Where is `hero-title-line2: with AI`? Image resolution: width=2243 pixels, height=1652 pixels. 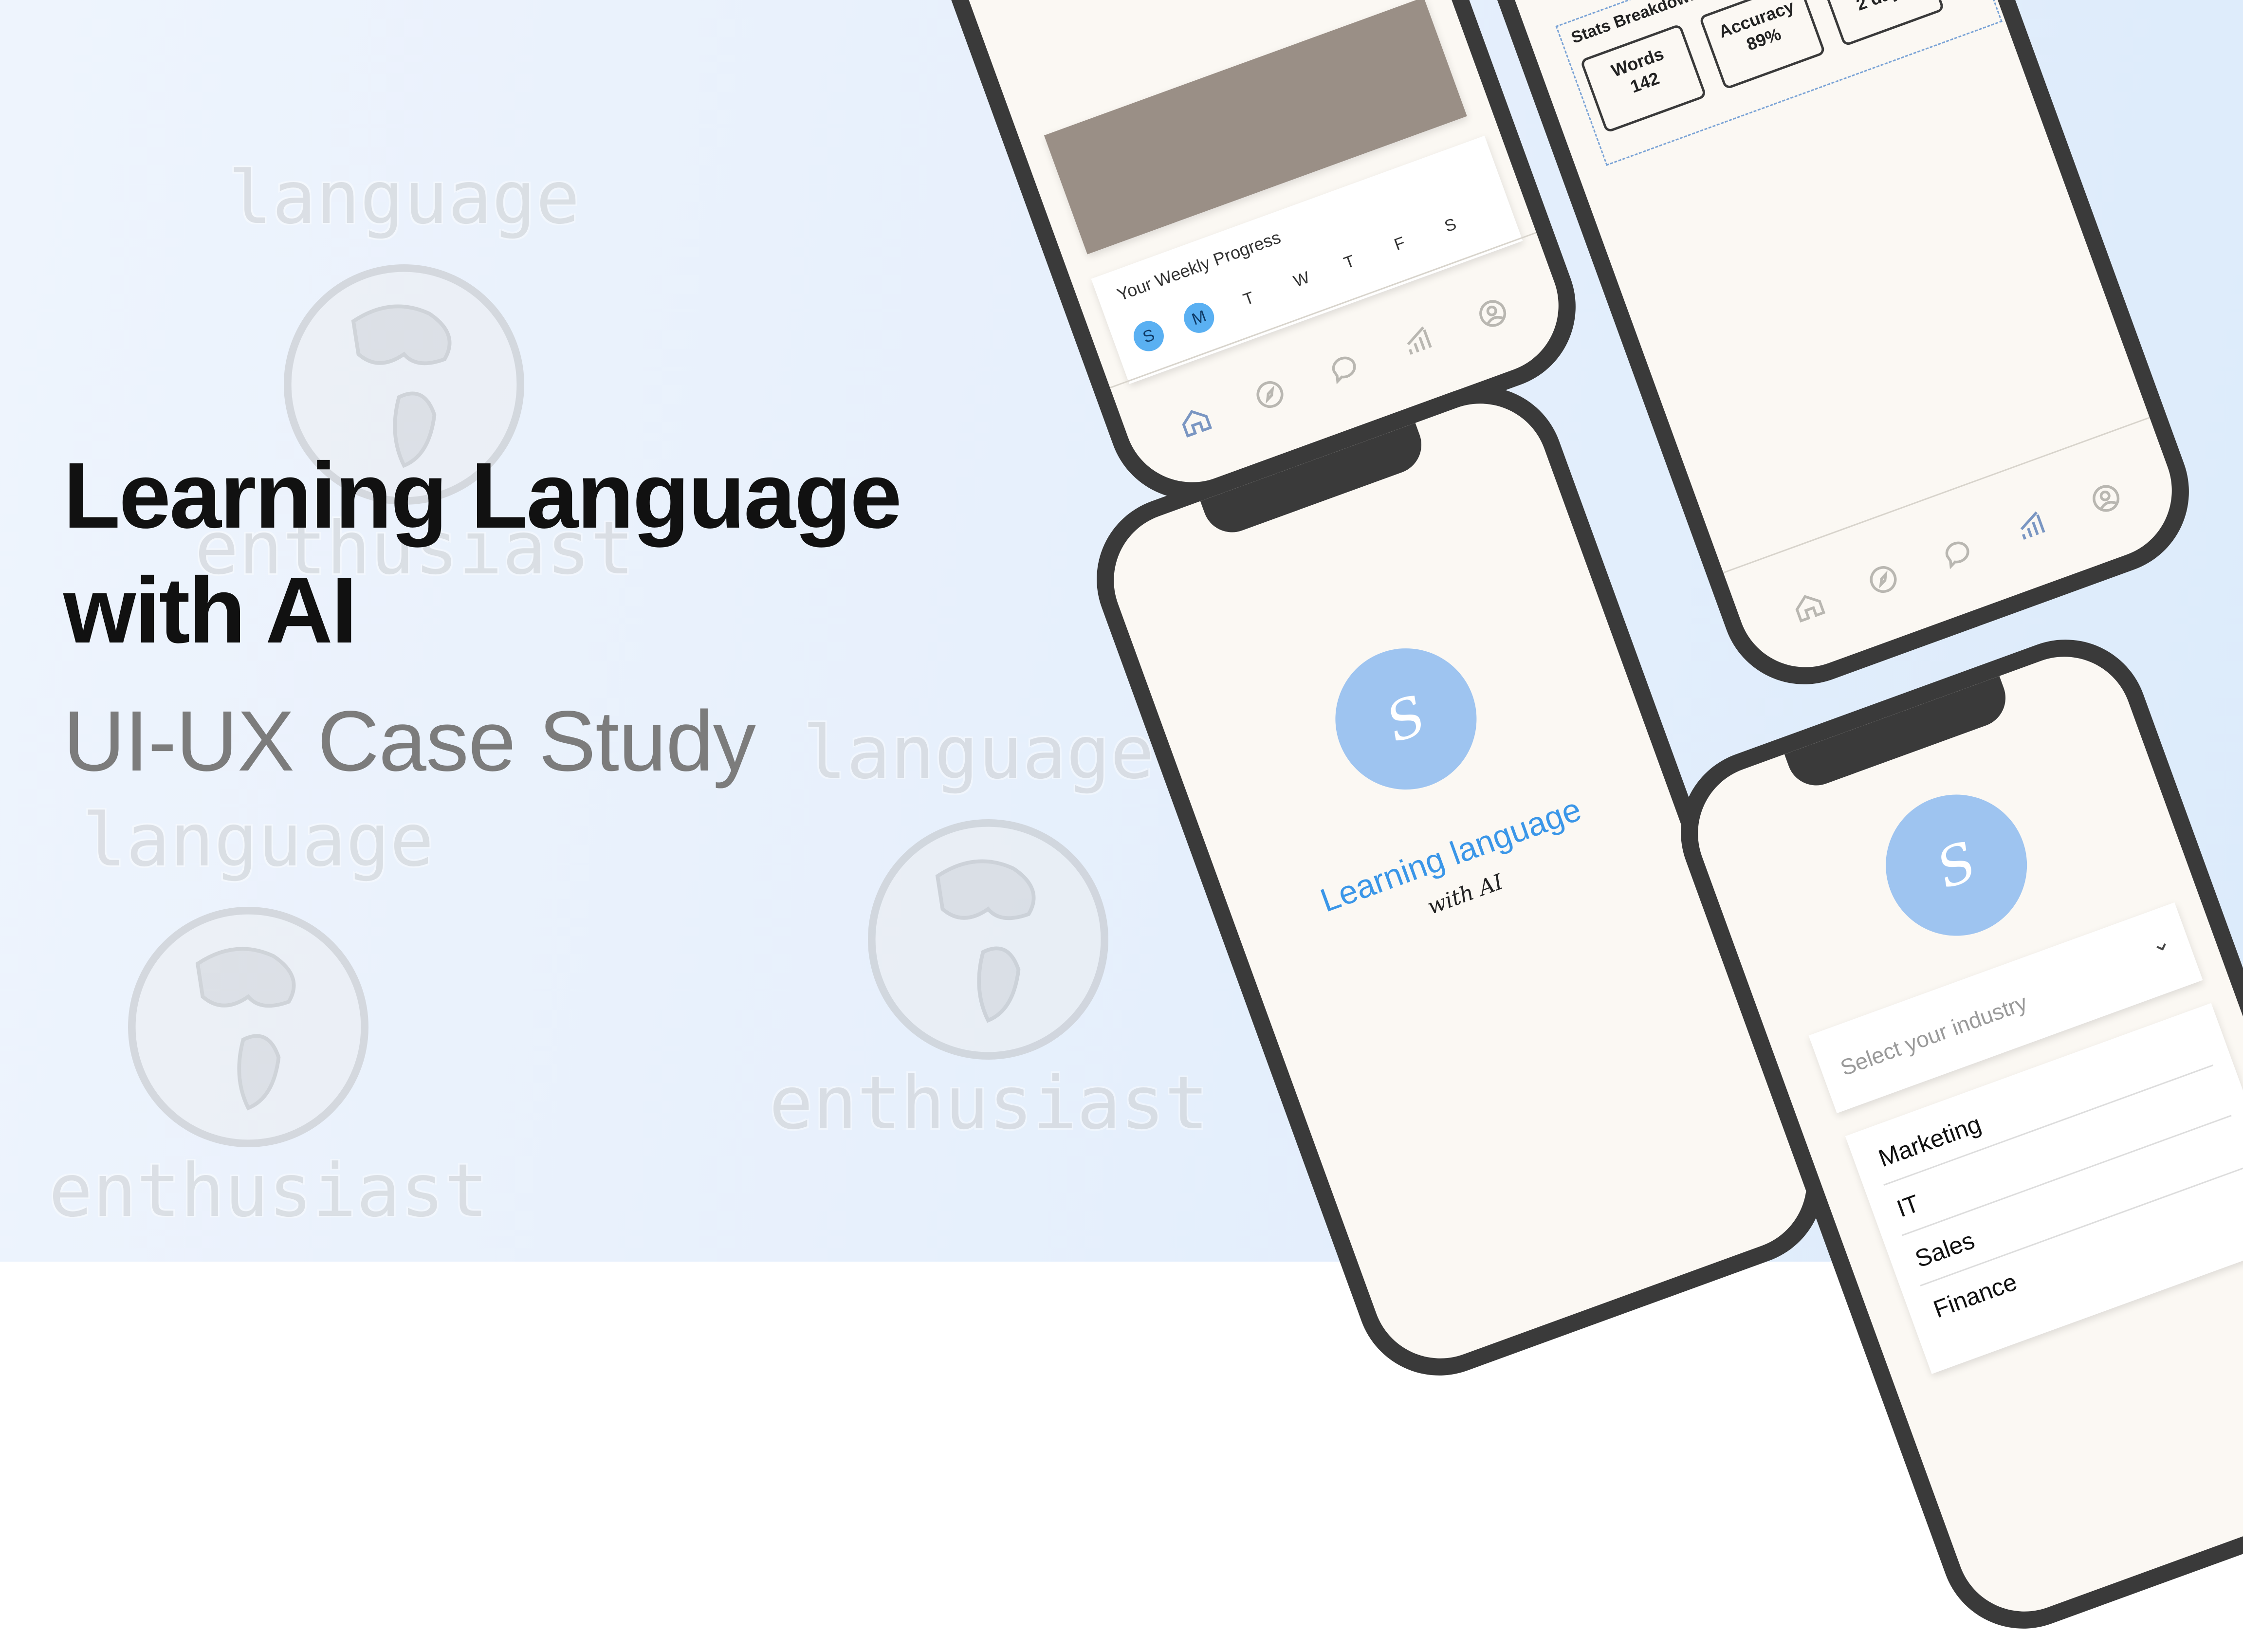
hero-title-line2: with AI is located at coordinates (210, 610).